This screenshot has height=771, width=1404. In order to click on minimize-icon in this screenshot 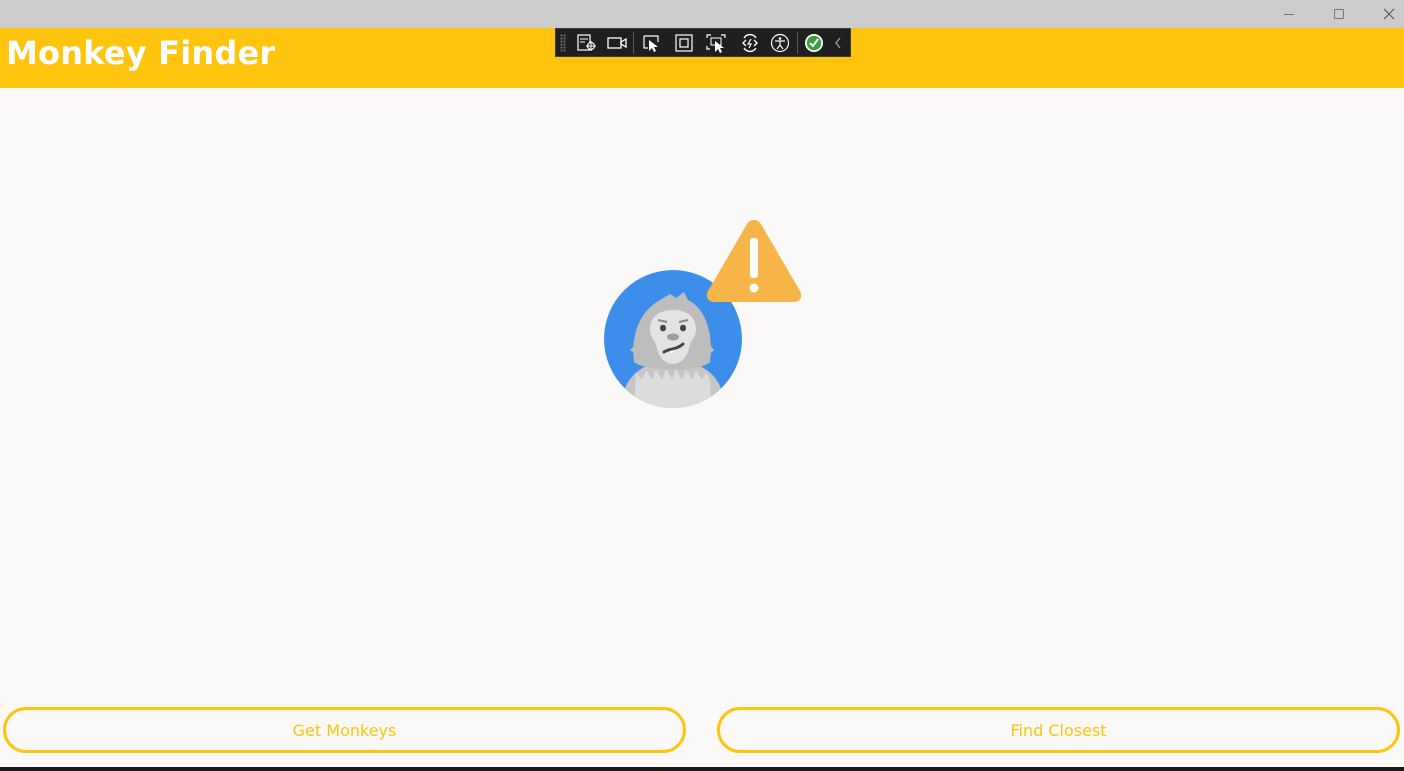, I will do `click(1289, 14)`.